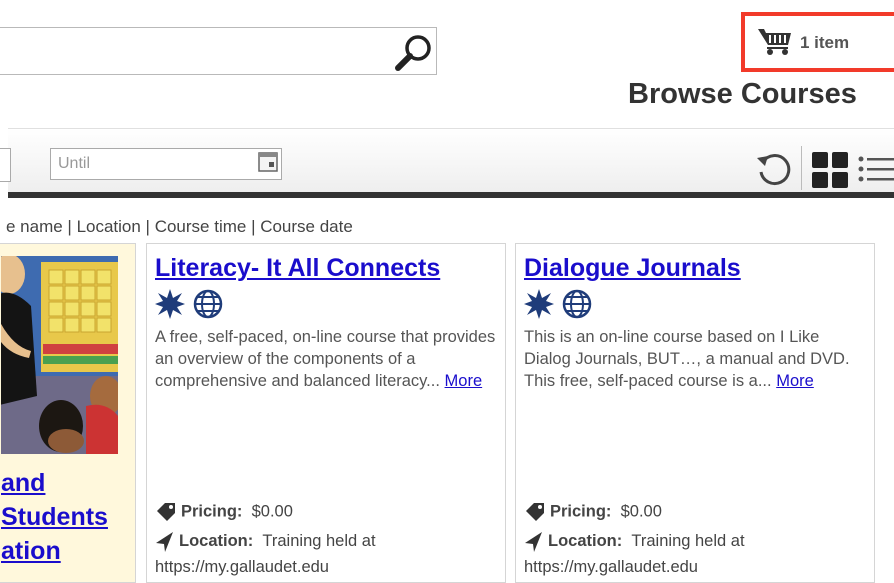  I want to click on calendar-icon, so click(268, 162).